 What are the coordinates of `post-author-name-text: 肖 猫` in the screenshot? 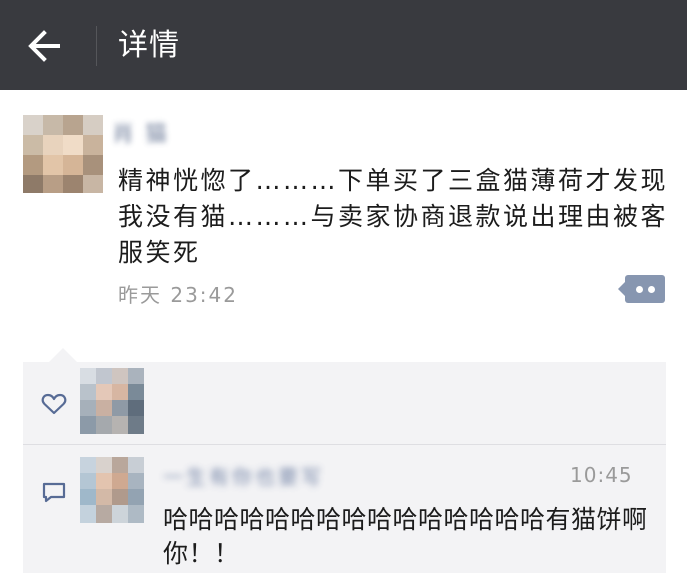 It's located at (140, 134).